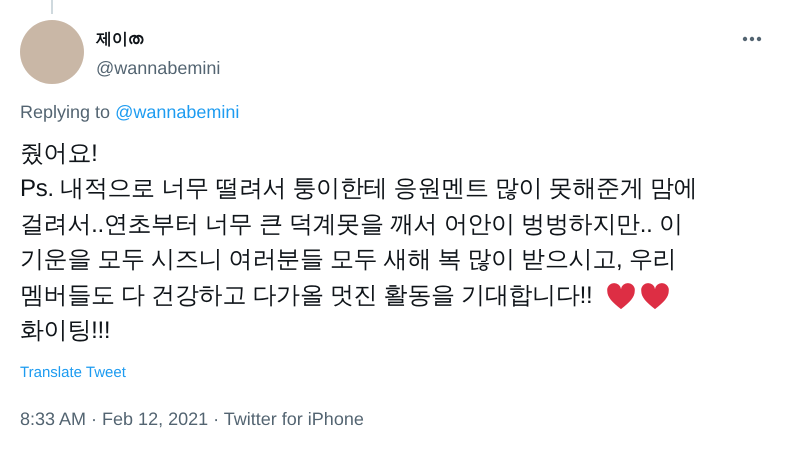 This screenshot has height=460, width=790. What do you see at coordinates (65, 331) in the screenshot?
I see `tweet-text-line: 화이팅!!!` at bounding box center [65, 331].